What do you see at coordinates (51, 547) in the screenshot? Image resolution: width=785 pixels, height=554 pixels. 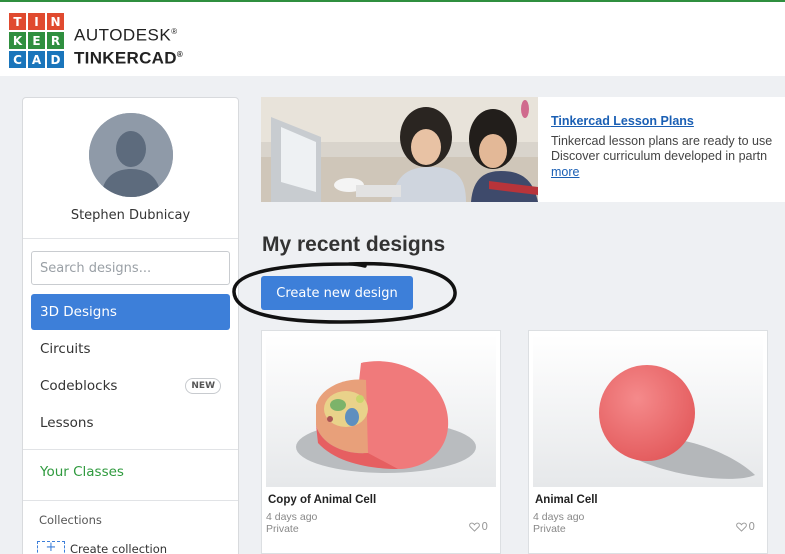 I see `plus-icon: +` at bounding box center [51, 547].